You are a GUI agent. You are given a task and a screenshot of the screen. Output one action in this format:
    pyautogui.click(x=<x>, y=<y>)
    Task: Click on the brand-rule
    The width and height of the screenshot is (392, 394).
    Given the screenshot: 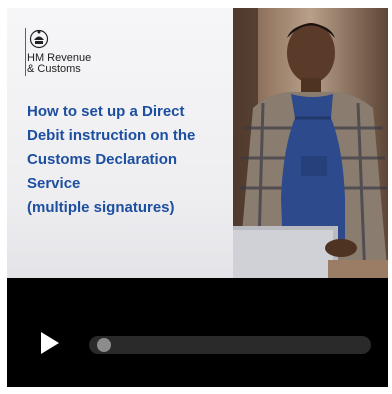 What is the action you would take?
    pyautogui.click(x=25, y=52)
    